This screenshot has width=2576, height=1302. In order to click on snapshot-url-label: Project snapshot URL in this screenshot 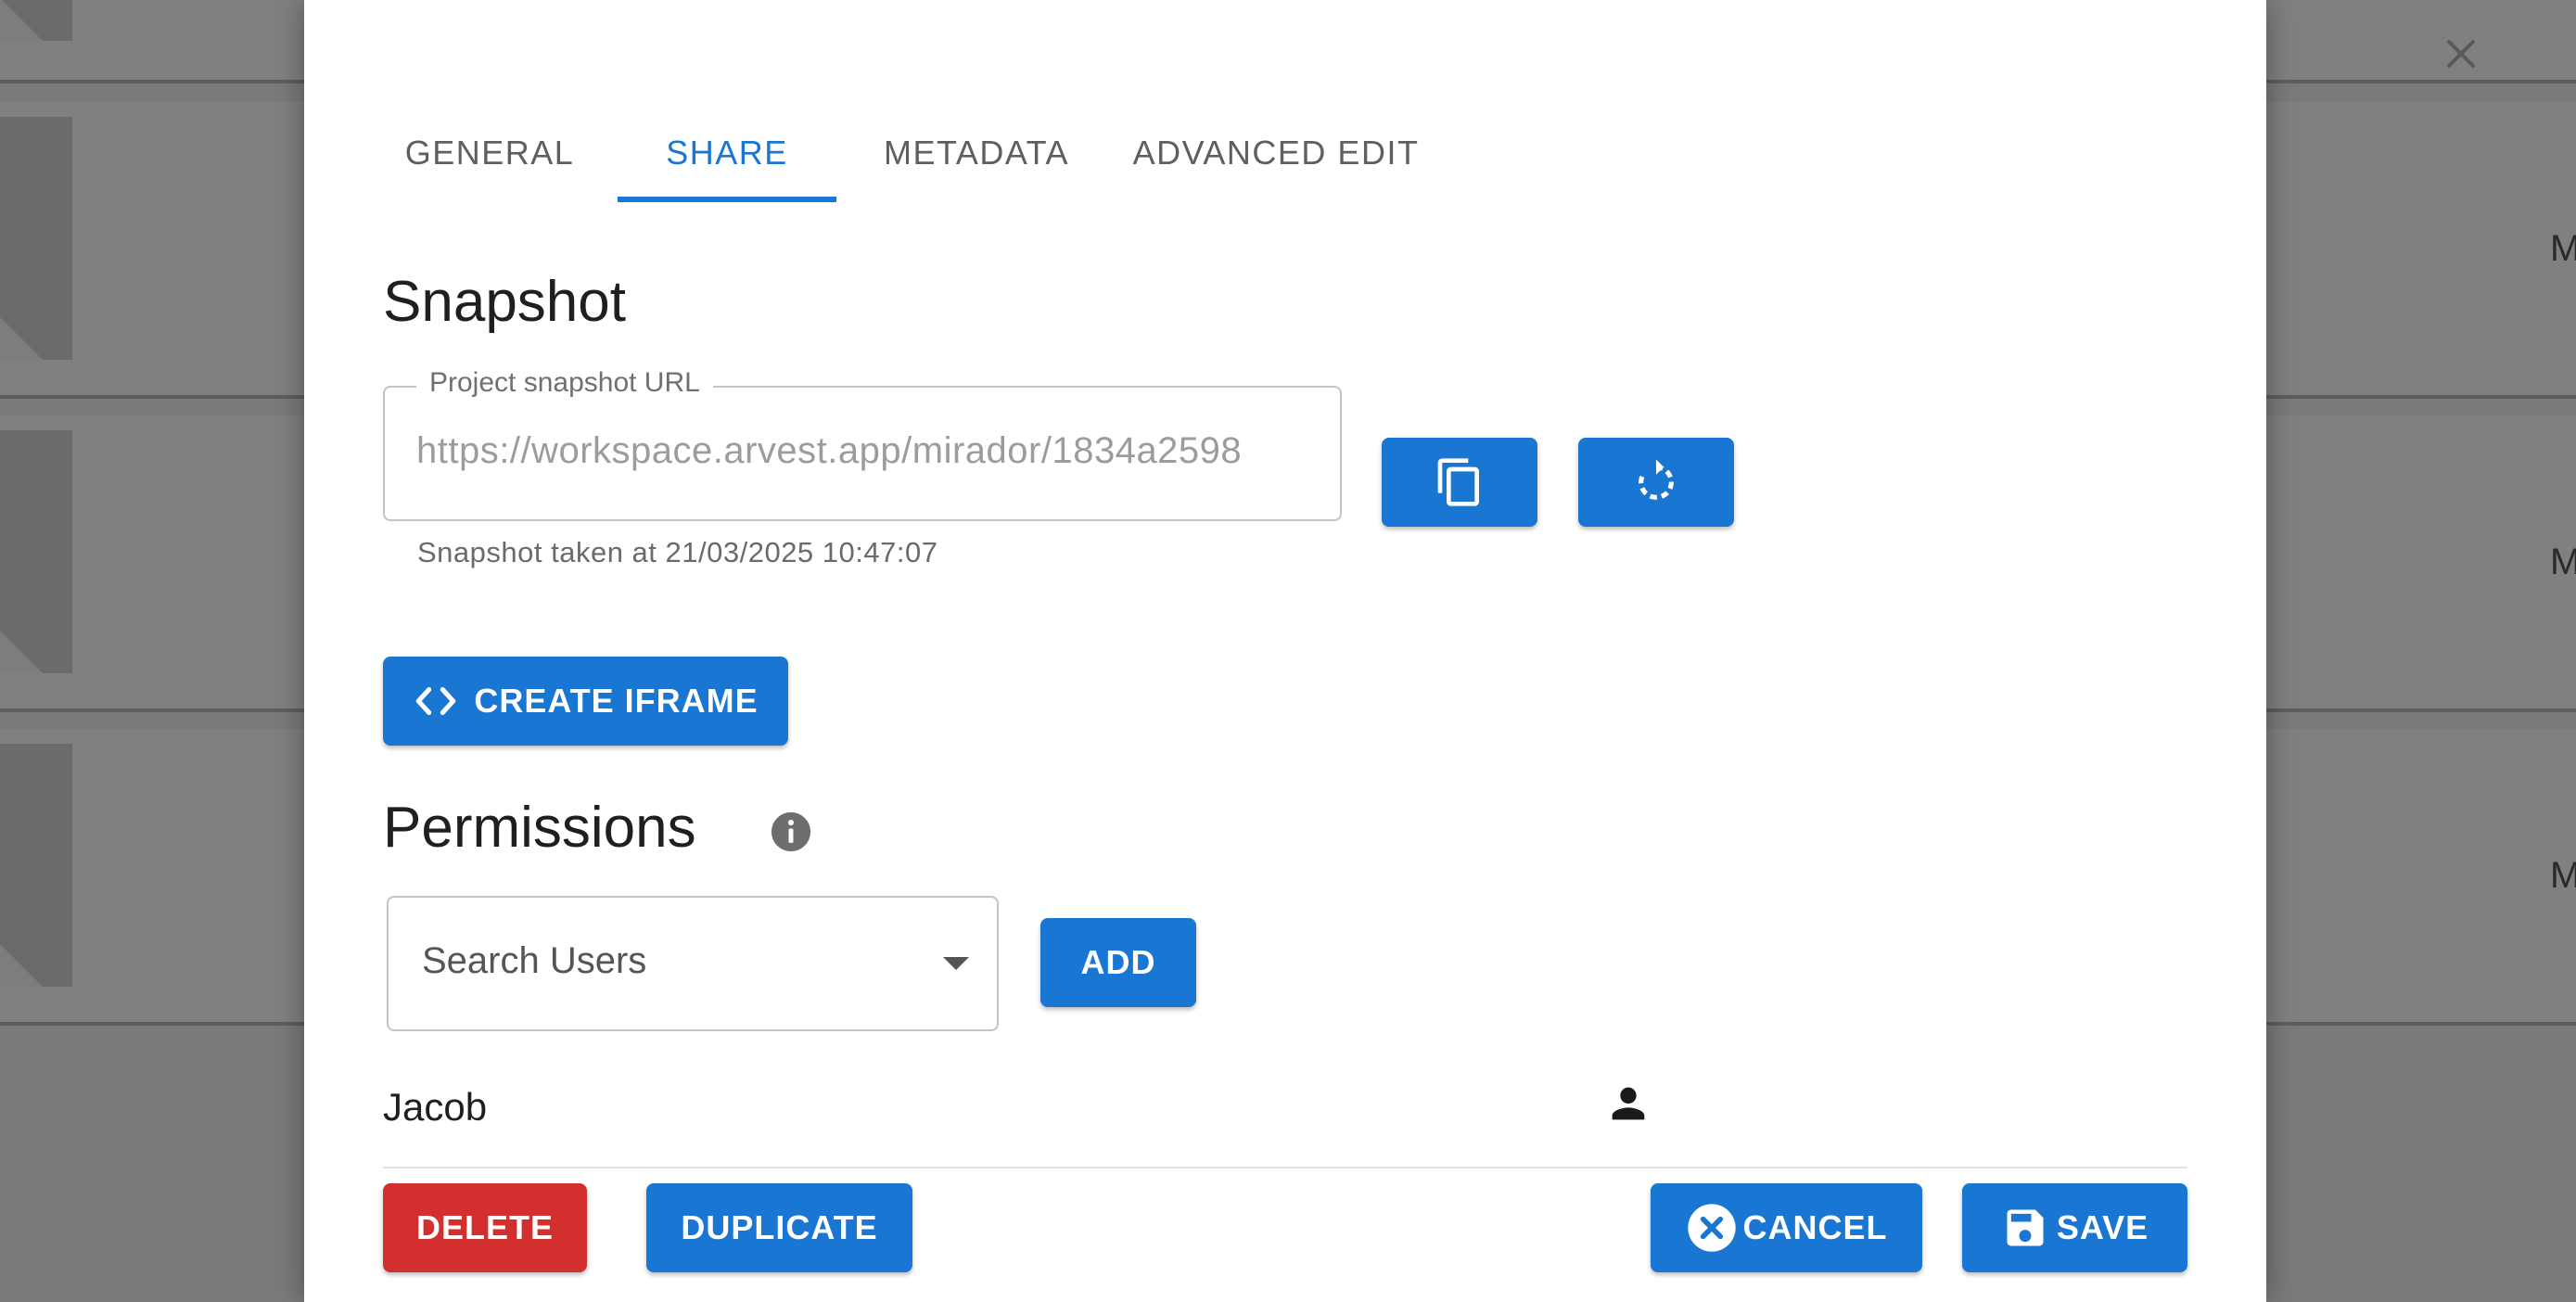, I will do `click(565, 383)`.